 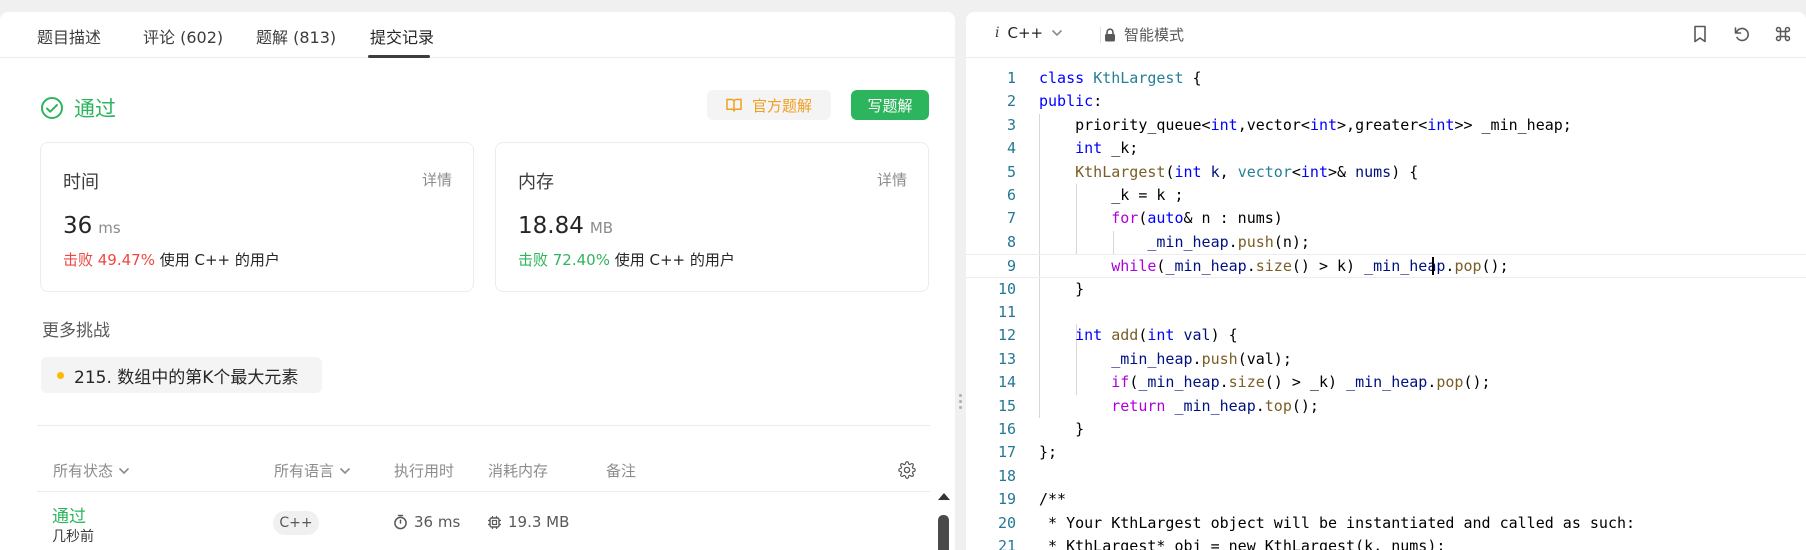 I want to click on scrollbar-thumb, so click(x=943, y=532).